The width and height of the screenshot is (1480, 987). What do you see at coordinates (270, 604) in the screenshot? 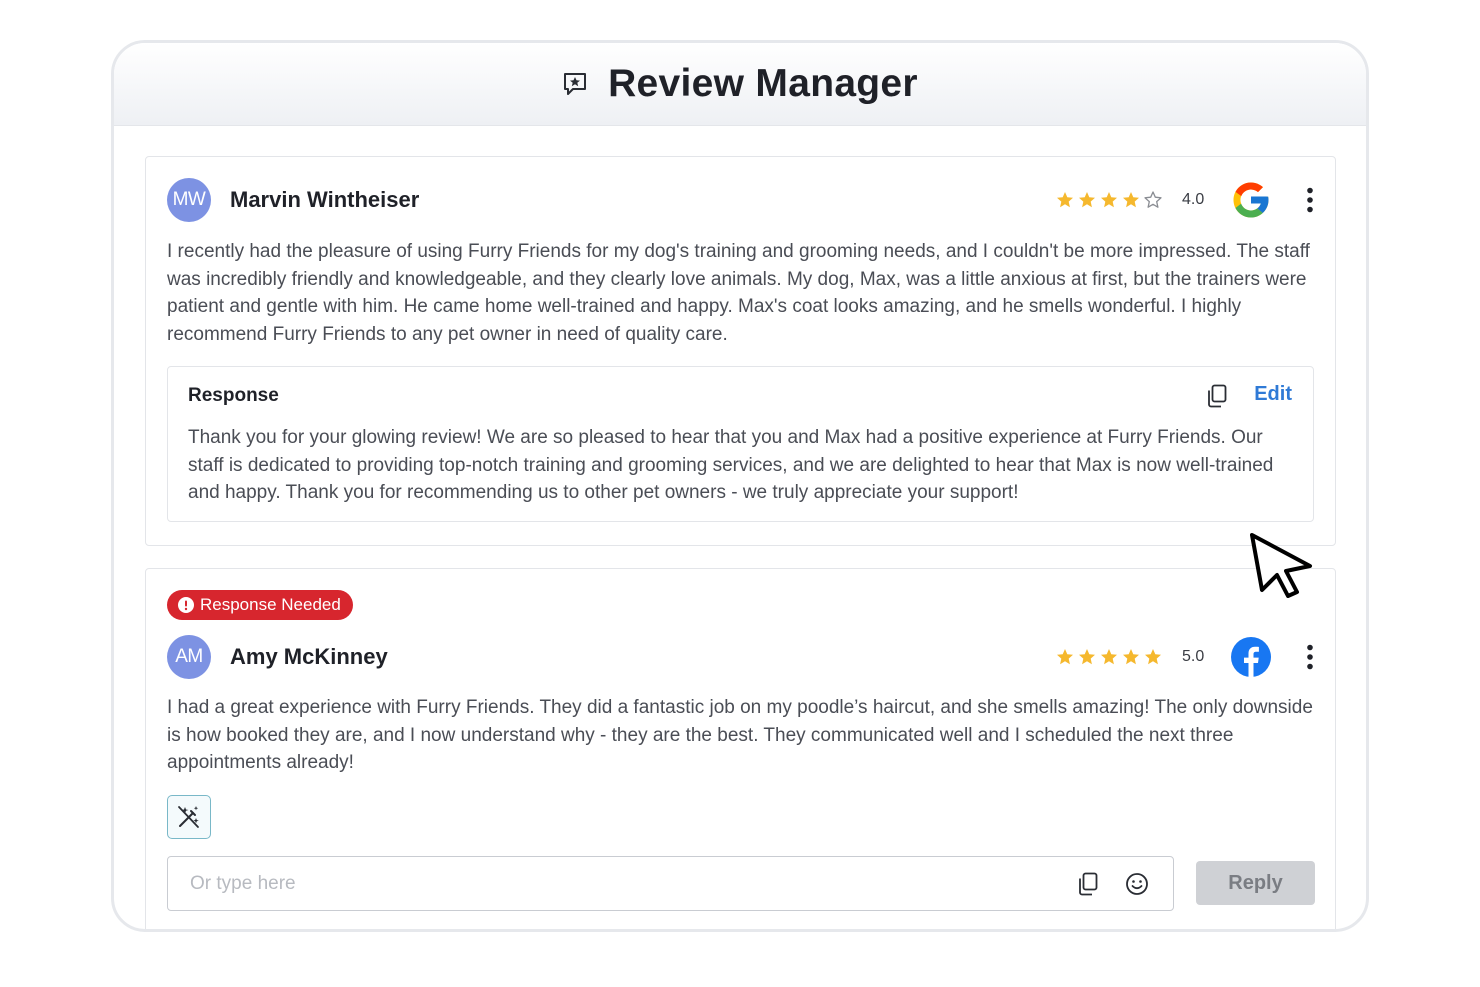
I see `badge-label: Response Needed` at bounding box center [270, 604].